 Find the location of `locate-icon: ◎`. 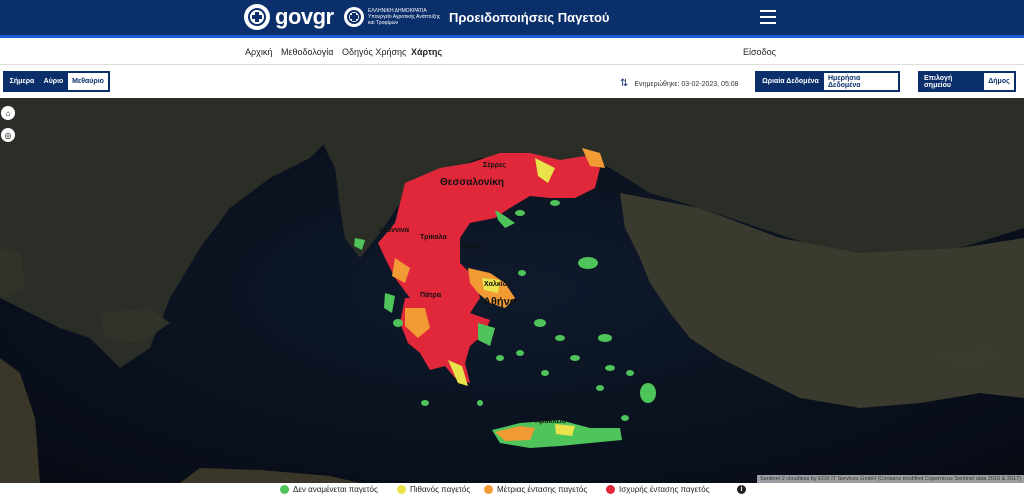

locate-icon: ◎ is located at coordinates (8, 135).